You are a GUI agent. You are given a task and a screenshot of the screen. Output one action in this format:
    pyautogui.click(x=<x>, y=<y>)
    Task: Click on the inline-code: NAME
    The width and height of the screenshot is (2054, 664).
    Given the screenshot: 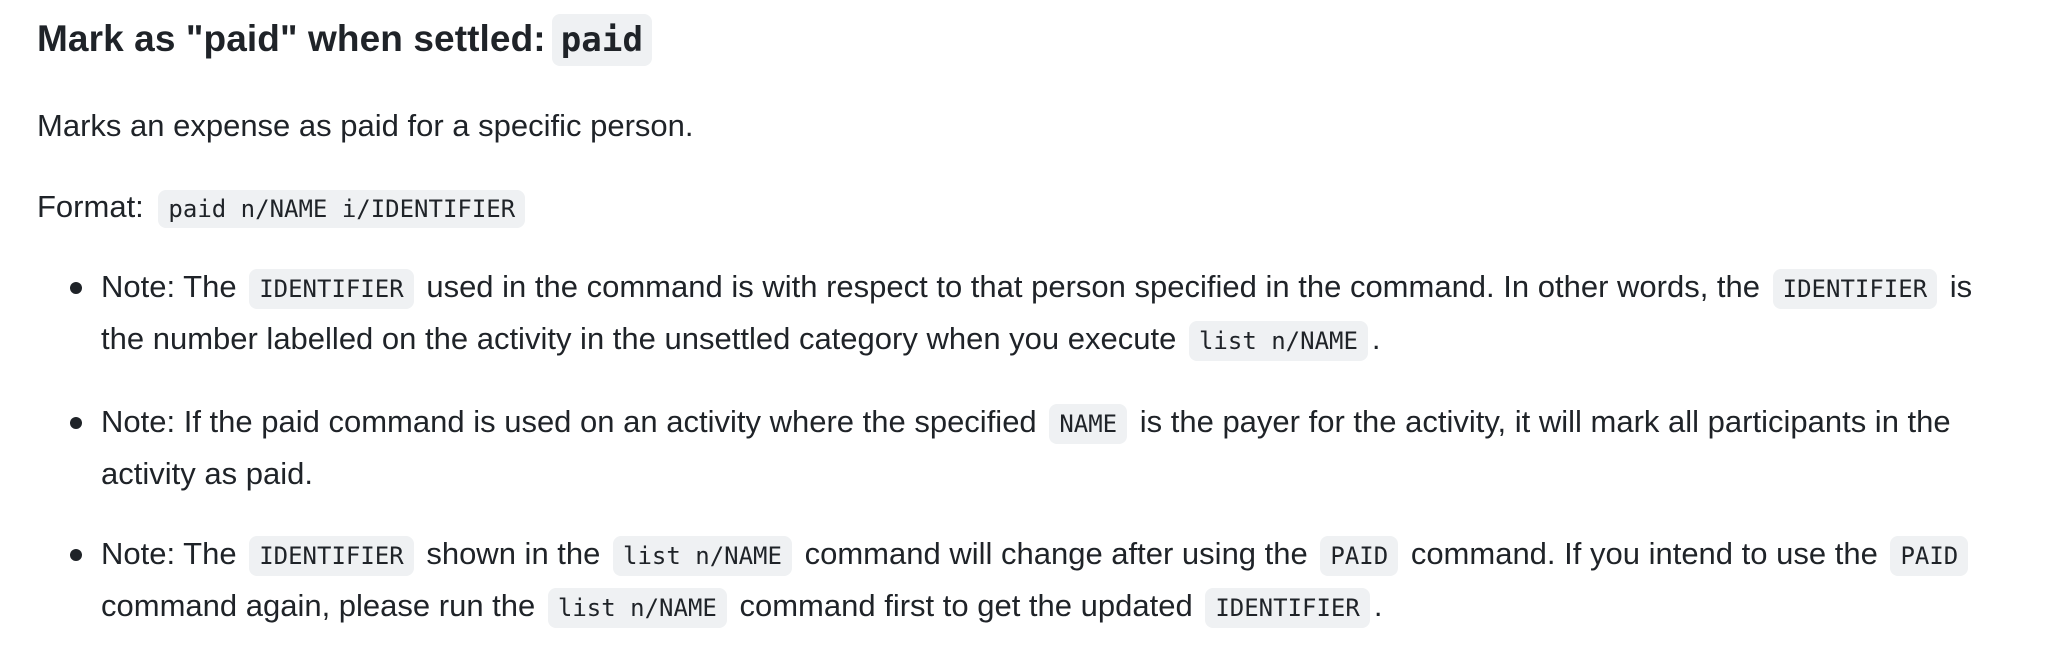 What is the action you would take?
    pyautogui.click(x=1088, y=424)
    